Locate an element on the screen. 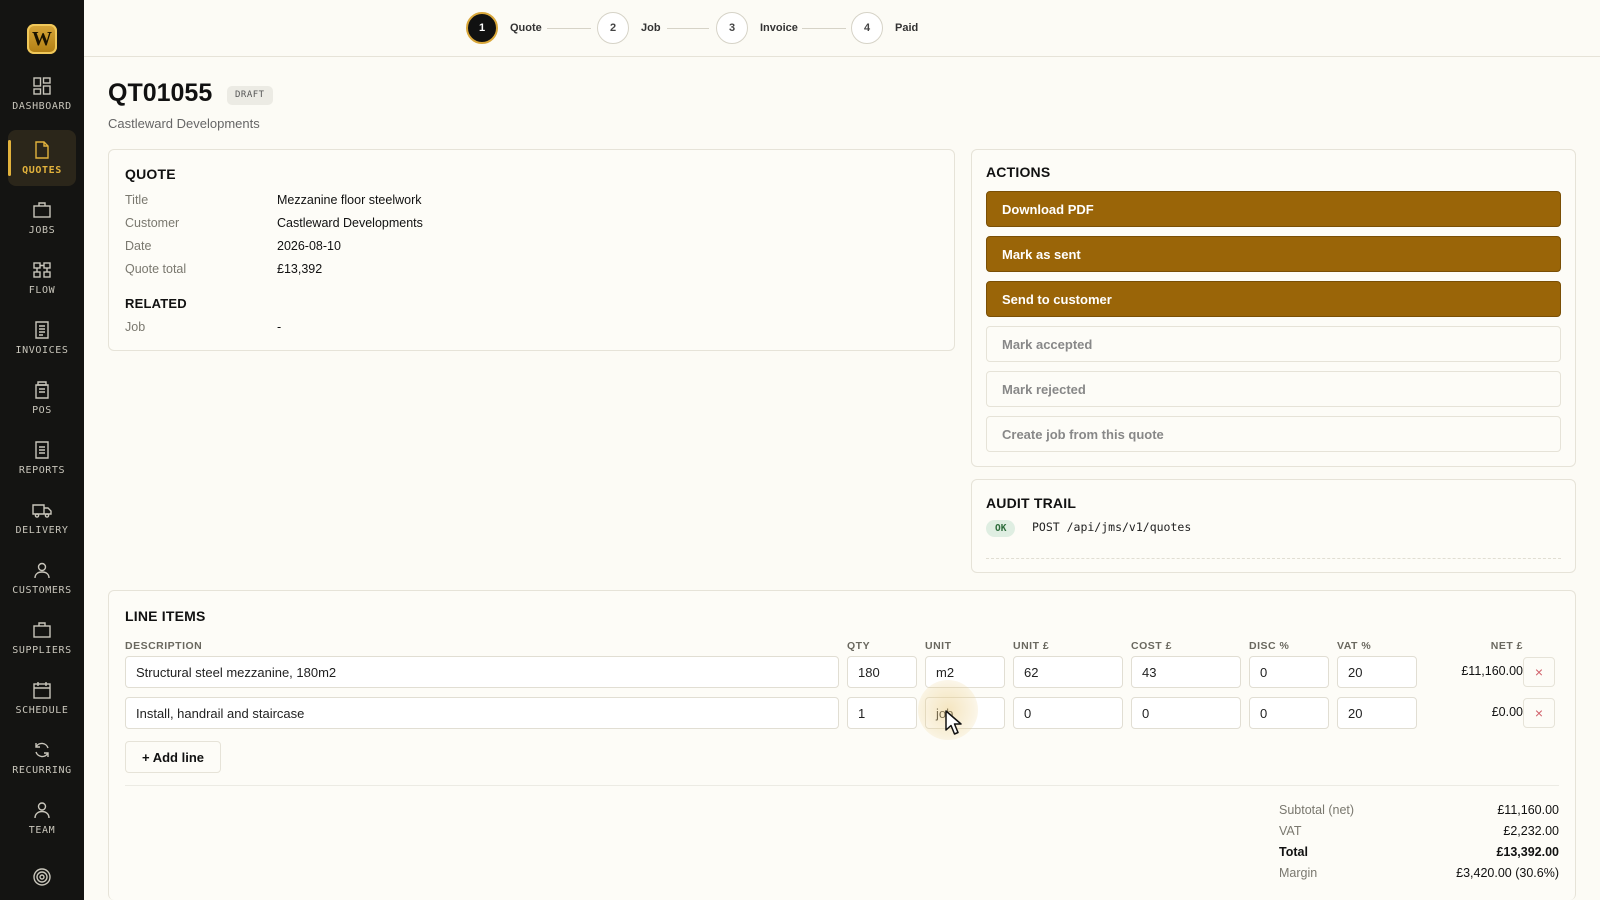  column-header: VAT % is located at coordinates (1354, 646).